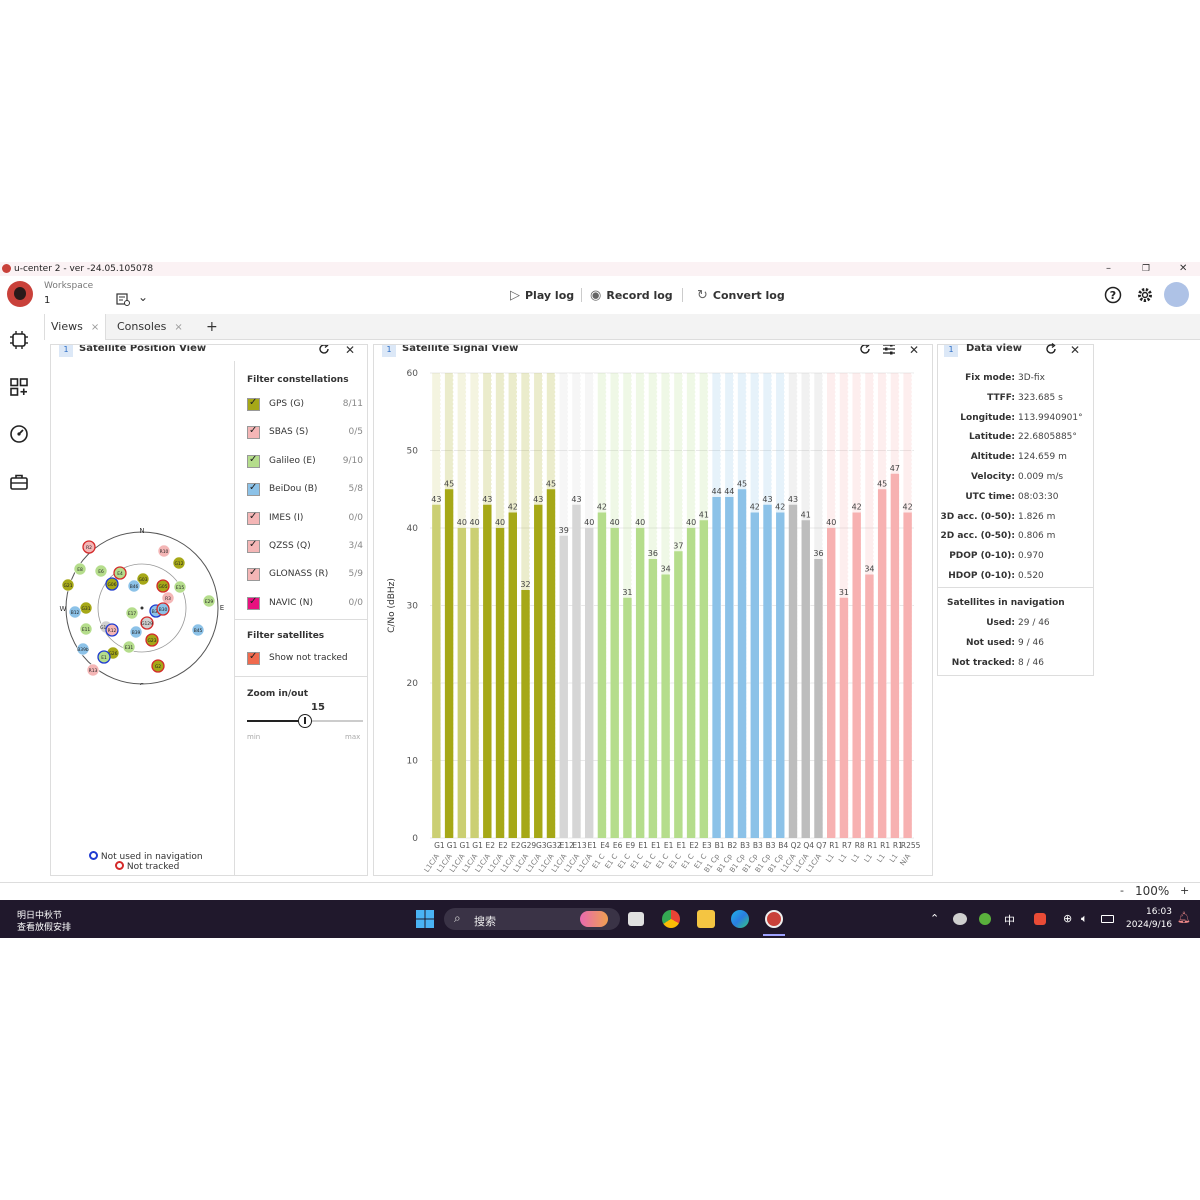  Describe the element at coordinates (75, 327) in the screenshot. I see `tab-views: Views ×` at that location.